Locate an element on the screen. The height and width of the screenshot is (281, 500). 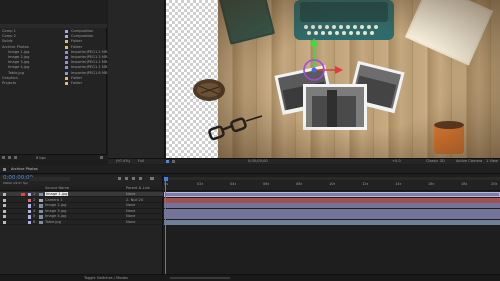
layer-column-header: Source Name Parent & Link is located at coordinates (81, 188).